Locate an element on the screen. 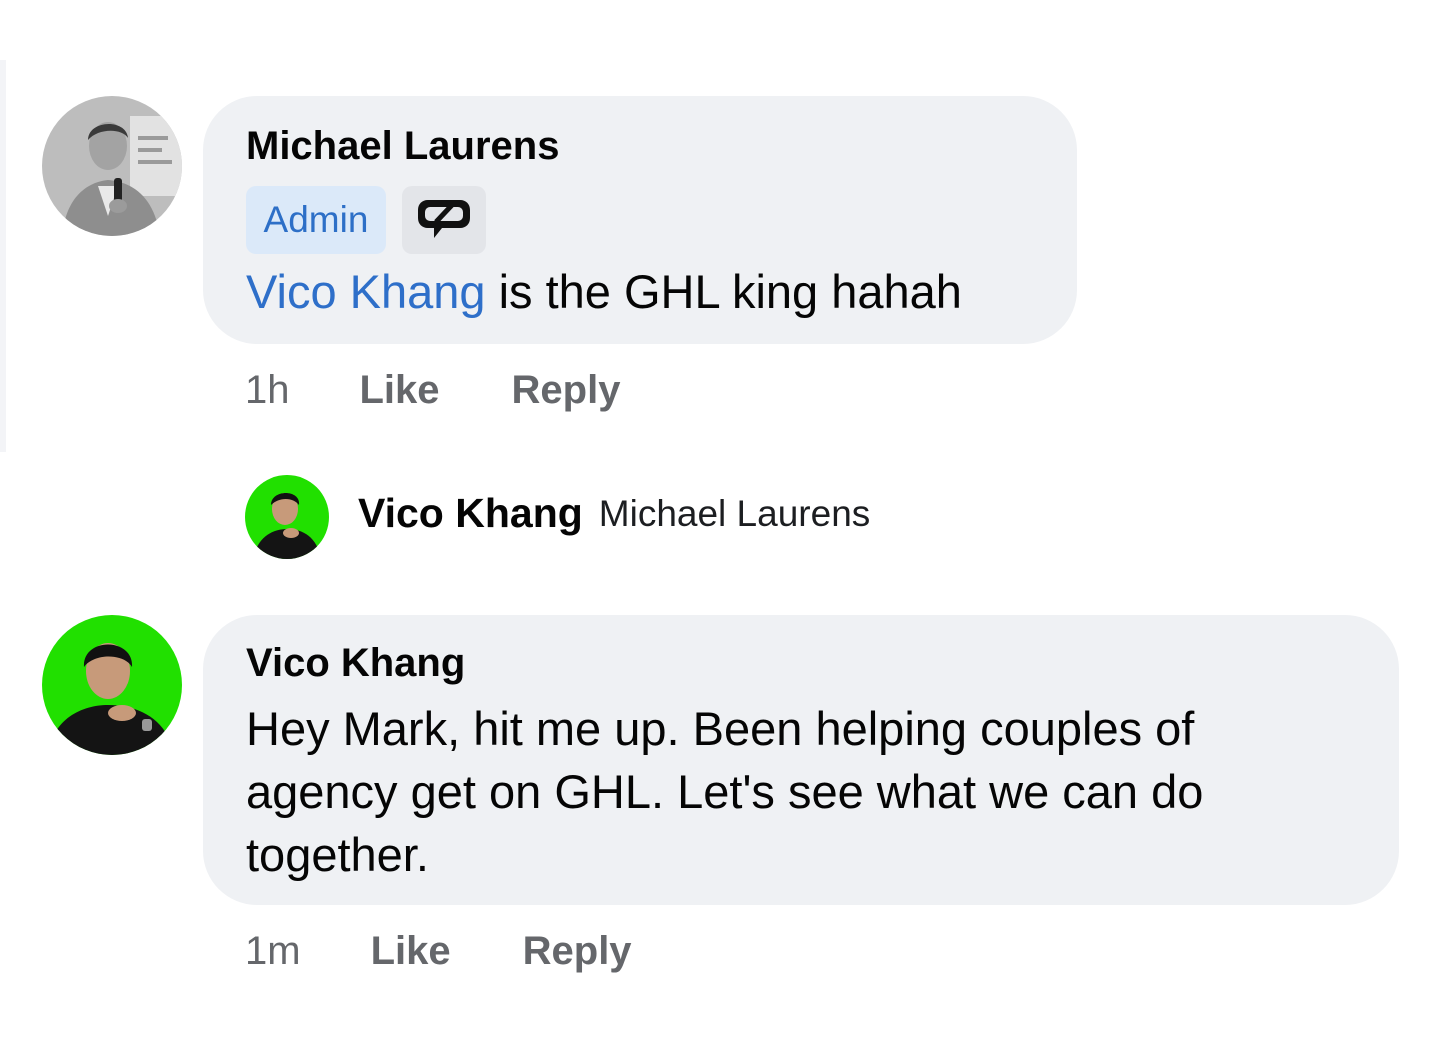  comment-text-line-3: together. is located at coordinates (337, 854).